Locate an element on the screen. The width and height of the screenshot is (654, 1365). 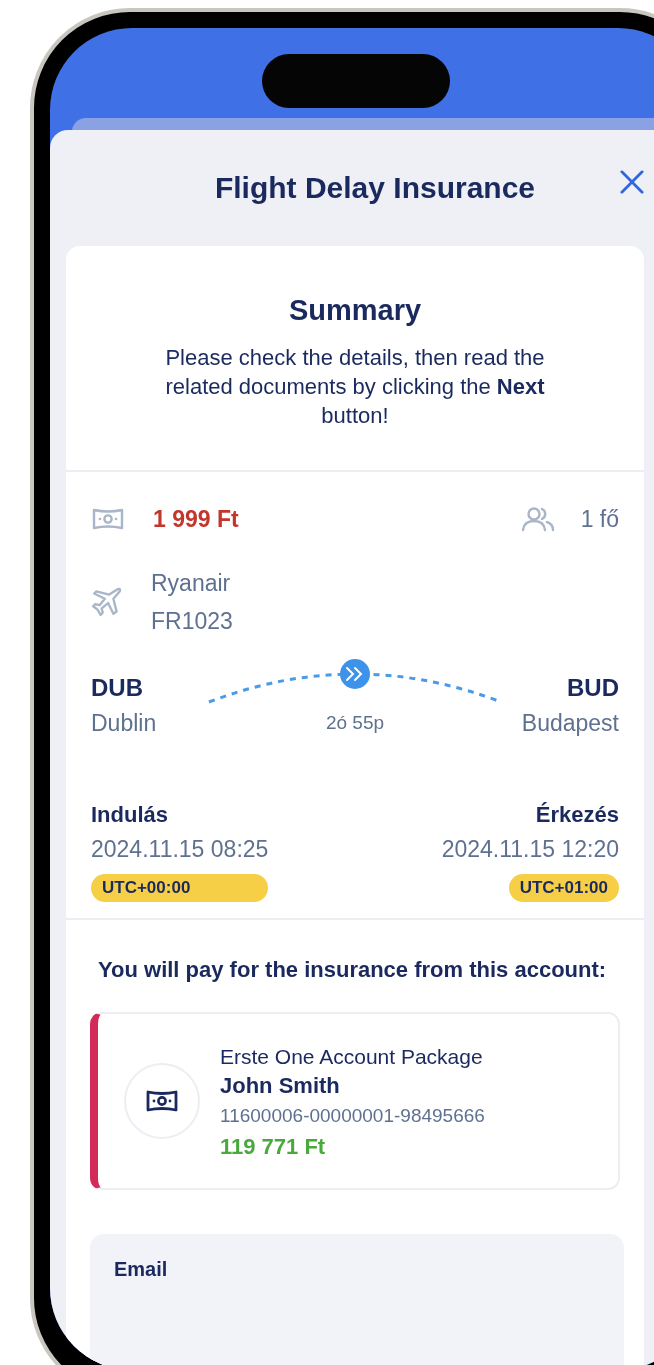
email-label: Email is located at coordinates (141, 1269).